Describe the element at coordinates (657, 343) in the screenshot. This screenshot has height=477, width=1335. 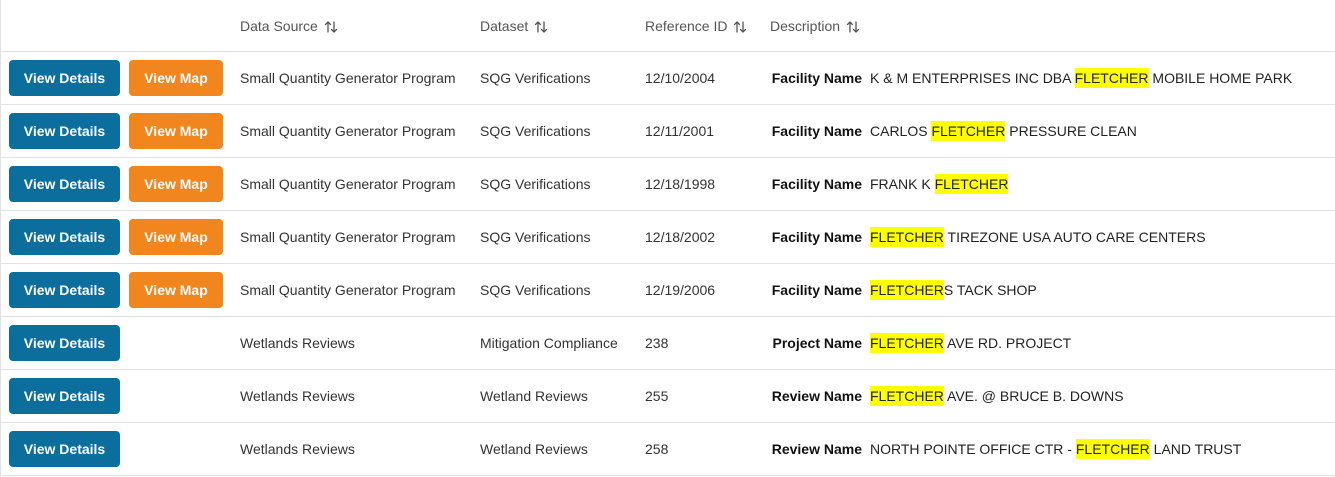
I see `reference-id-cell: 238` at that location.